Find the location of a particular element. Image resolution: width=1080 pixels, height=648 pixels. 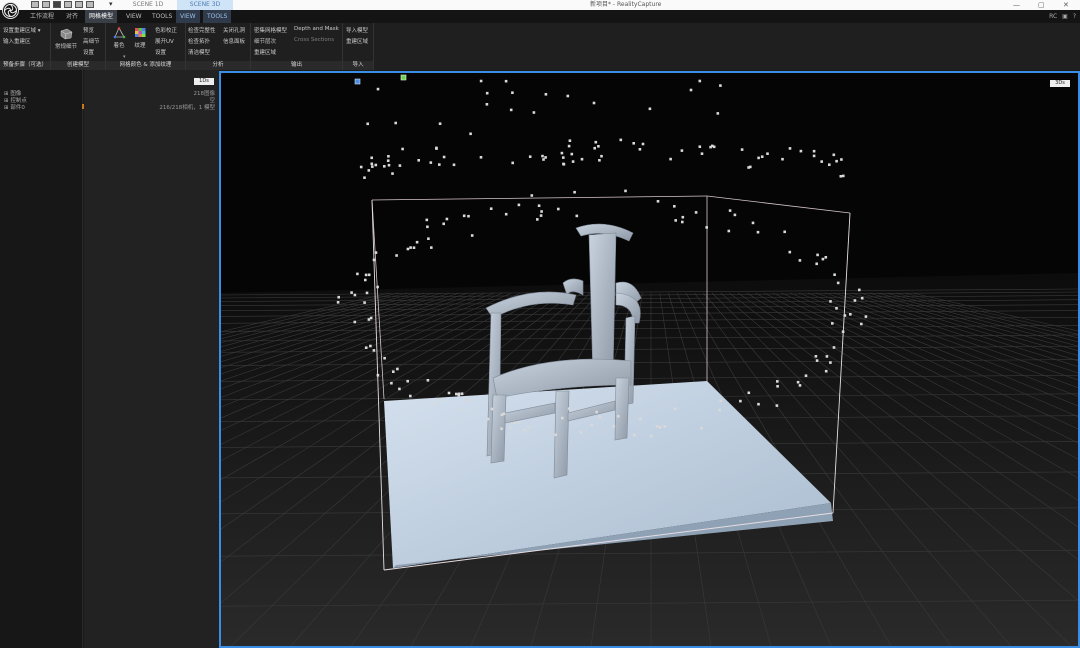

tree-item-component: ⊞ 部件0 is located at coordinates (15, 107).